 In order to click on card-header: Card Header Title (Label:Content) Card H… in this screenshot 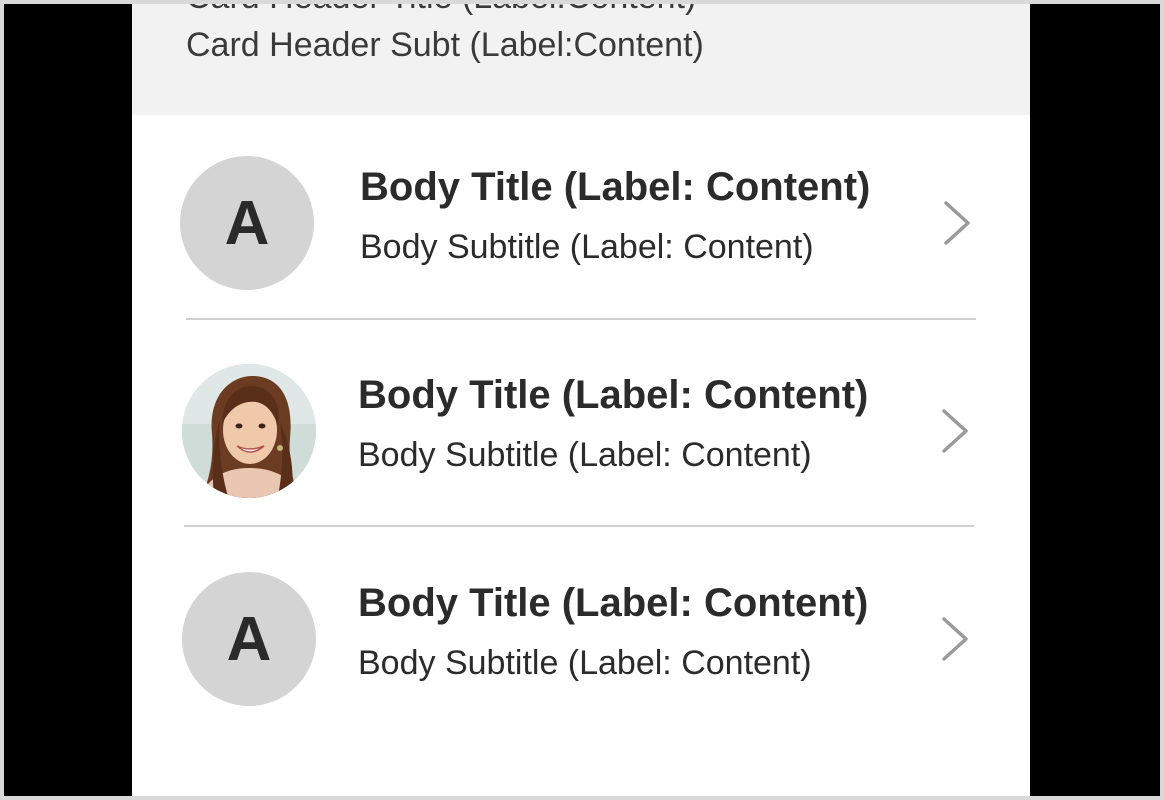, I will do `click(581, 59)`.